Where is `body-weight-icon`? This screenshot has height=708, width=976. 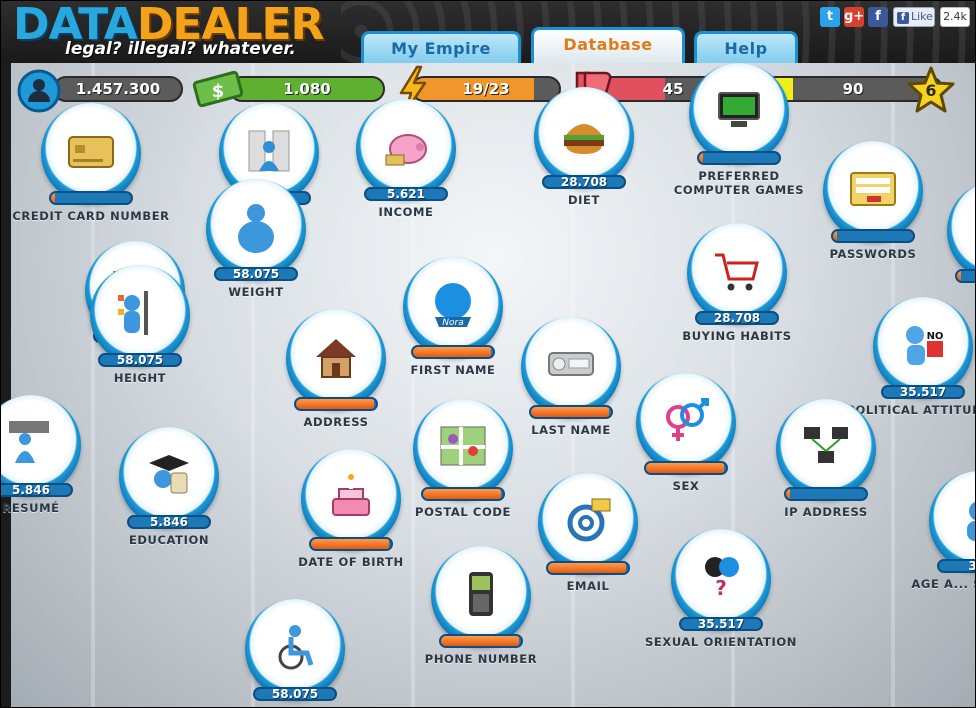
body-weight-icon is located at coordinates (256, 227).